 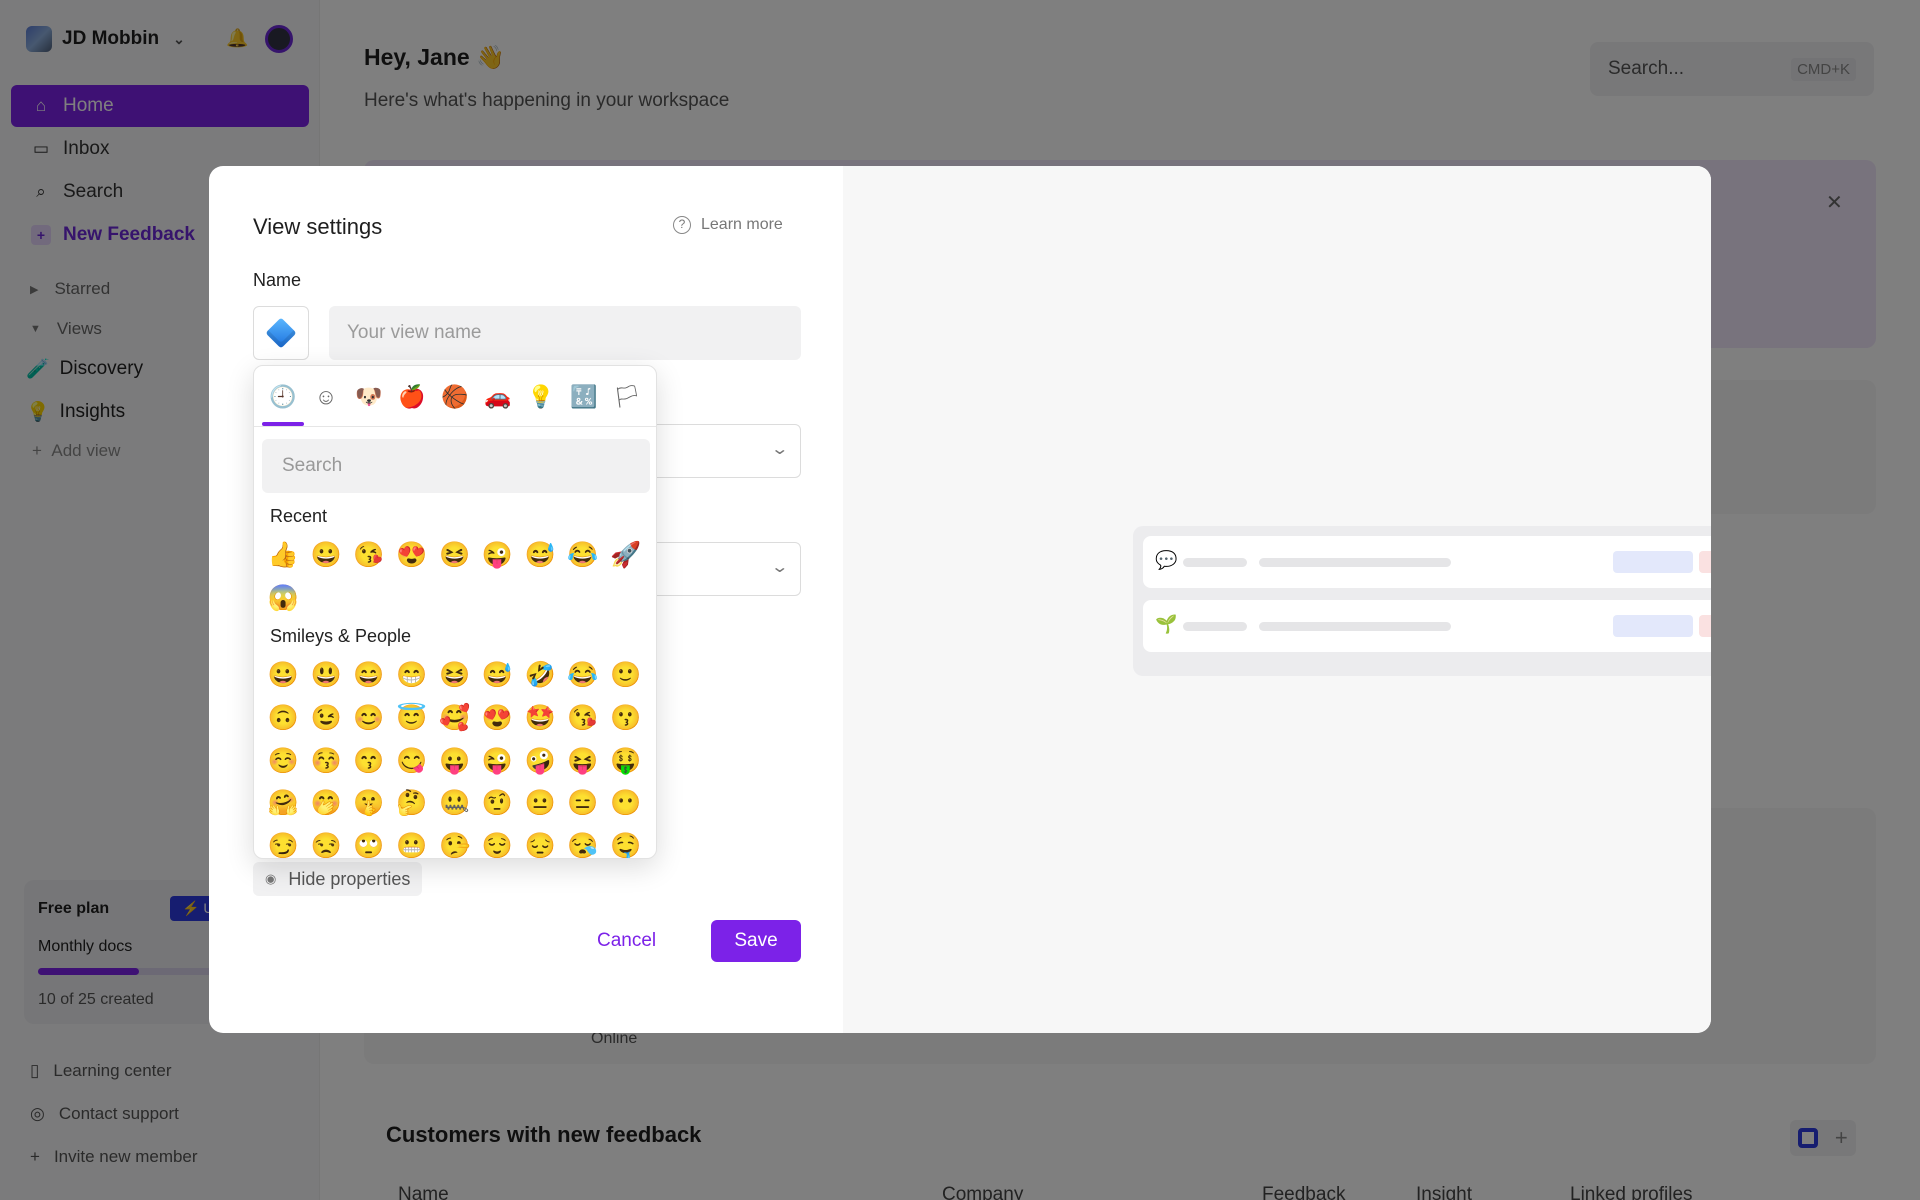 What do you see at coordinates (411, 675) in the screenshot?
I see `emoji-option: 😁` at bounding box center [411, 675].